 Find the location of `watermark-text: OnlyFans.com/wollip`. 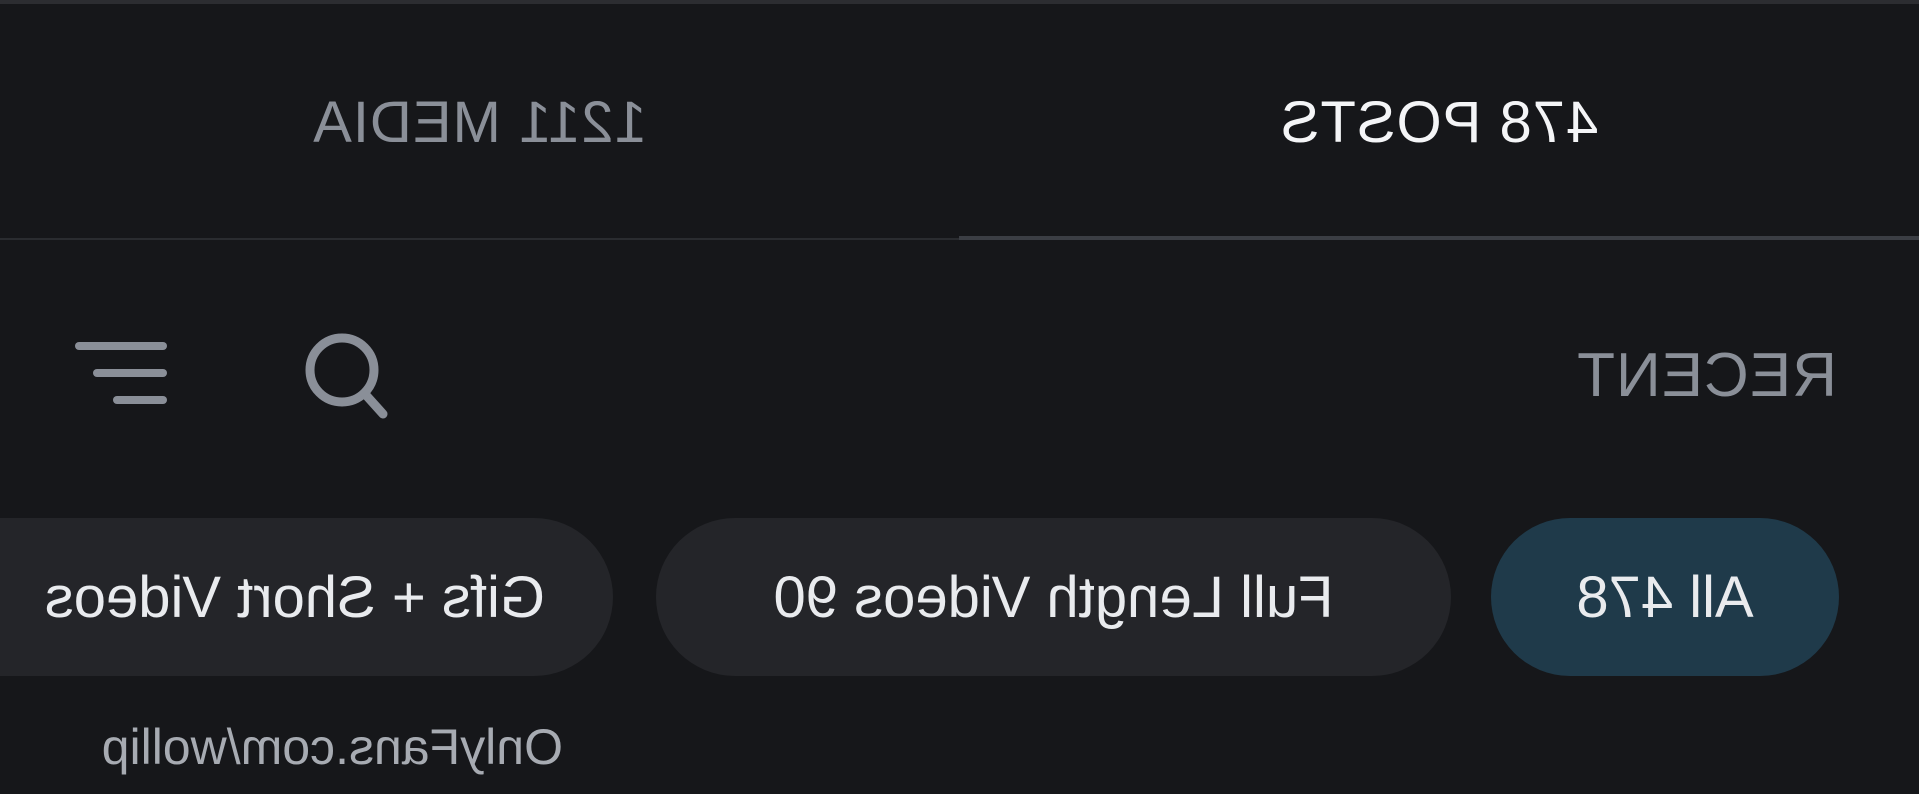

watermark-text: OnlyFans.com/wollip is located at coordinates (332, 747).